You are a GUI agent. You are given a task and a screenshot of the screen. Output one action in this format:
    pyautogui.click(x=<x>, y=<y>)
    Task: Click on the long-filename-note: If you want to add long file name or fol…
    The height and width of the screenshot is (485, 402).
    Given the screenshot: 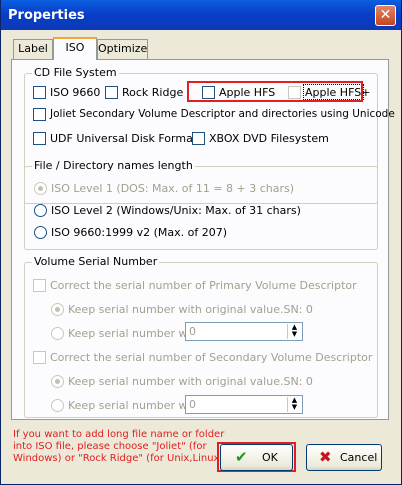 What is the action you would take?
    pyautogui.click(x=120, y=447)
    